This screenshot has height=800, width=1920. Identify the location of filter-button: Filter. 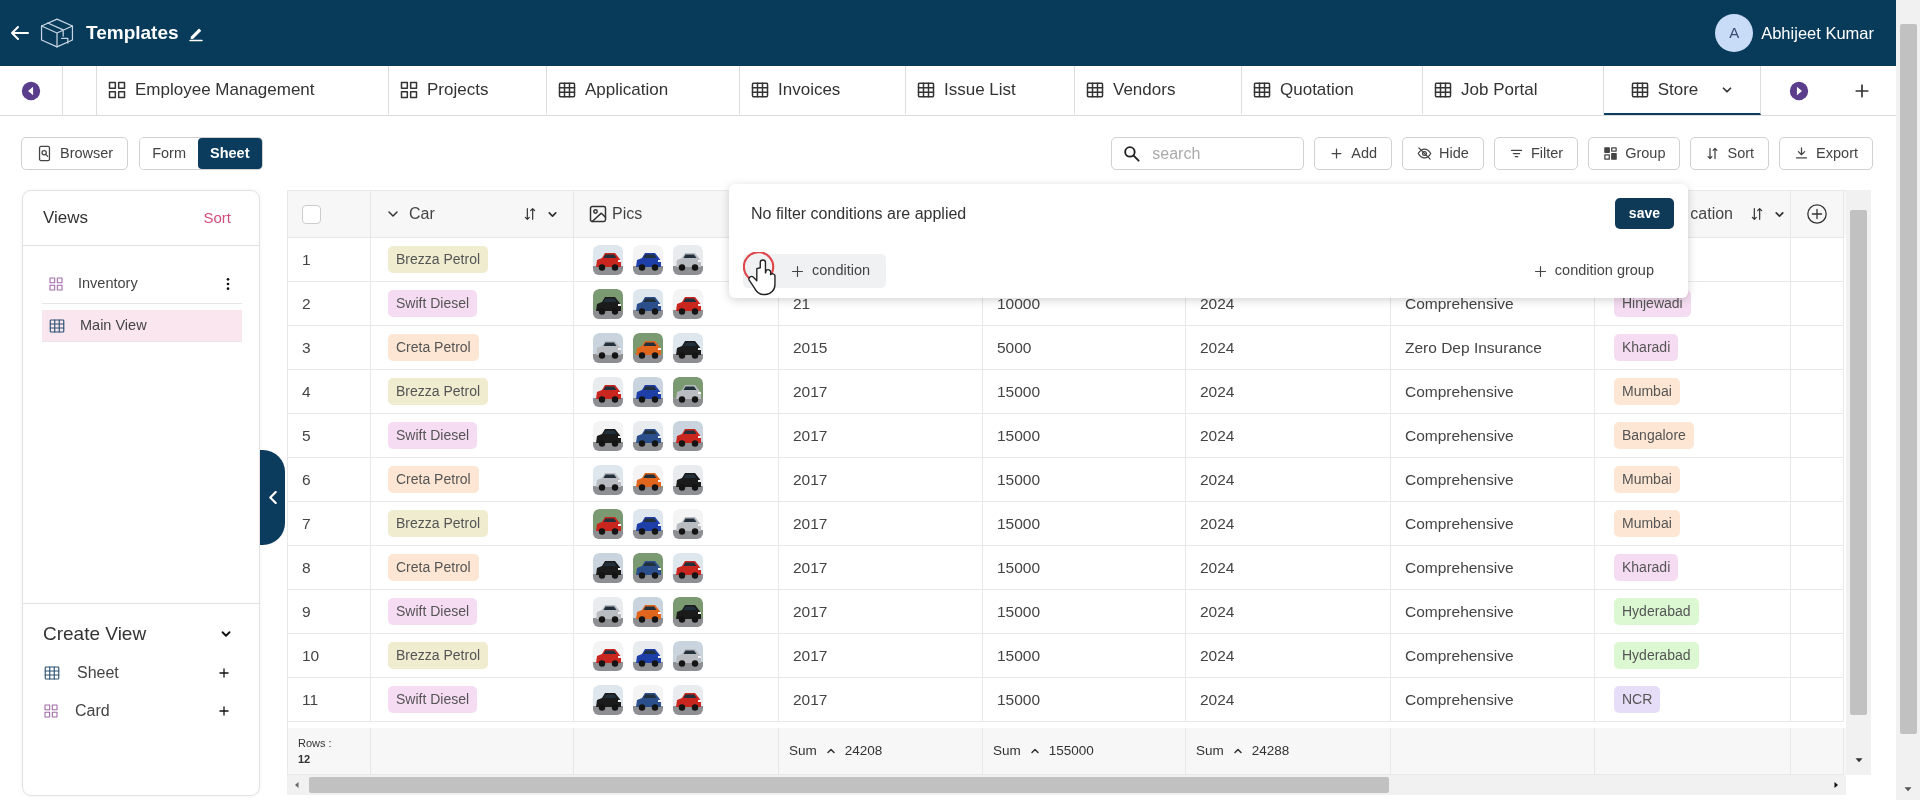
(1536, 153).